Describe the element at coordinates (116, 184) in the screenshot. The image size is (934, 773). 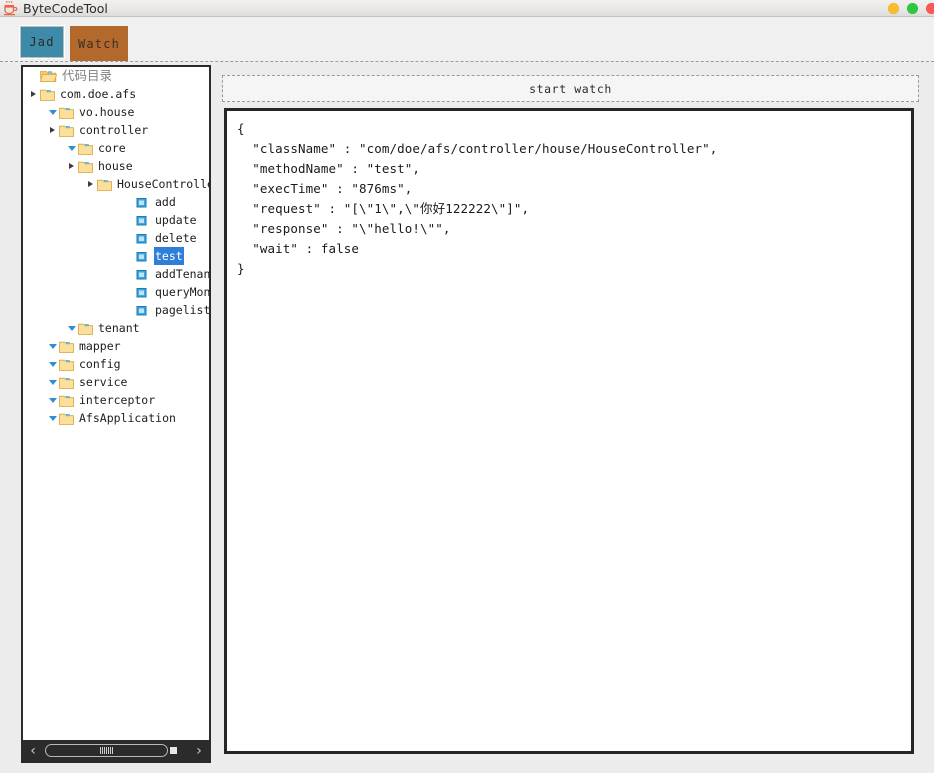
I see `tree-node-housecontroller: HouseController` at that location.